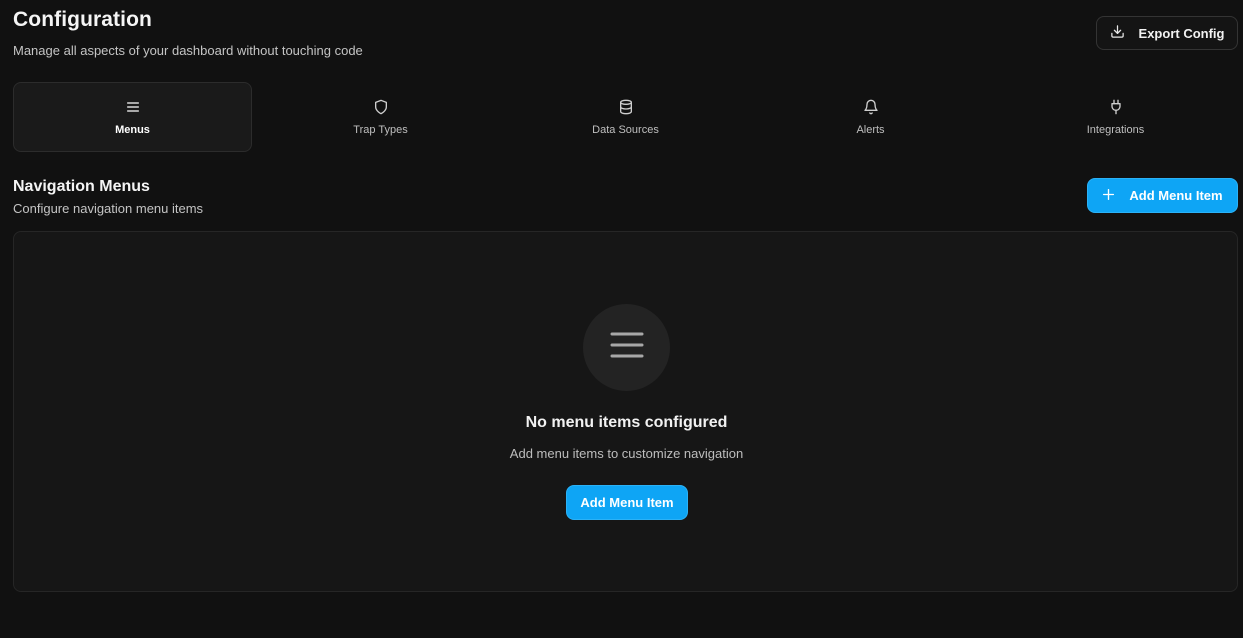 Image resolution: width=1243 pixels, height=638 pixels. I want to click on tab-alerts: Alerts, so click(870, 117).